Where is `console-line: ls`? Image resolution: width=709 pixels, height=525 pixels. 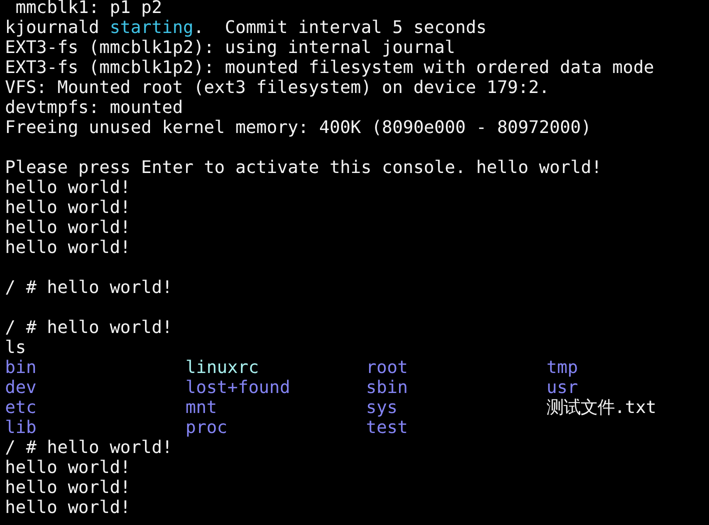 console-line: ls is located at coordinates (16, 348).